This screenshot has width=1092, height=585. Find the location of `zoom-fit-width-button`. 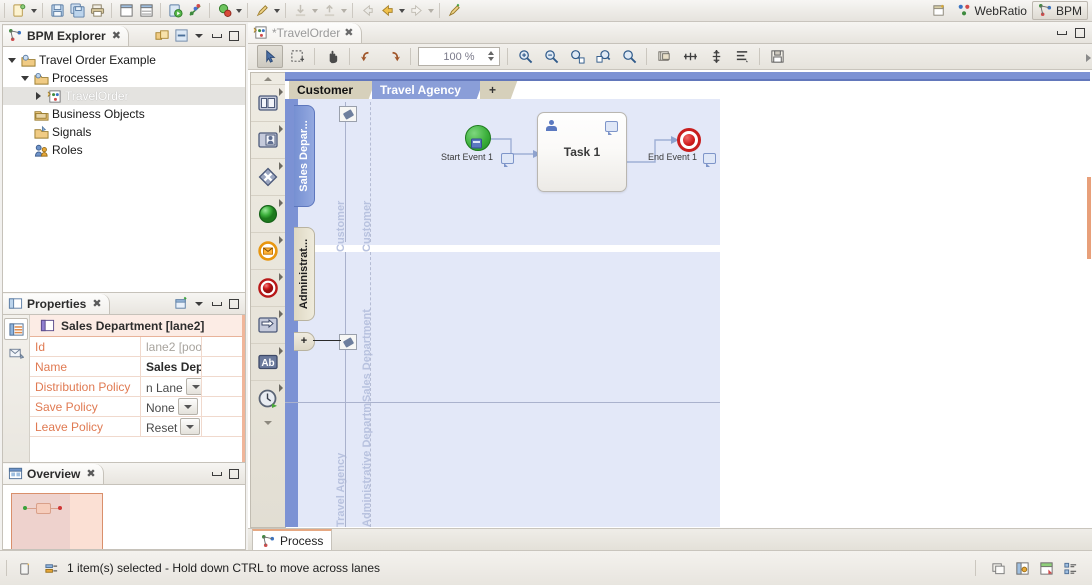

zoom-fit-width-button is located at coordinates (603, 56).